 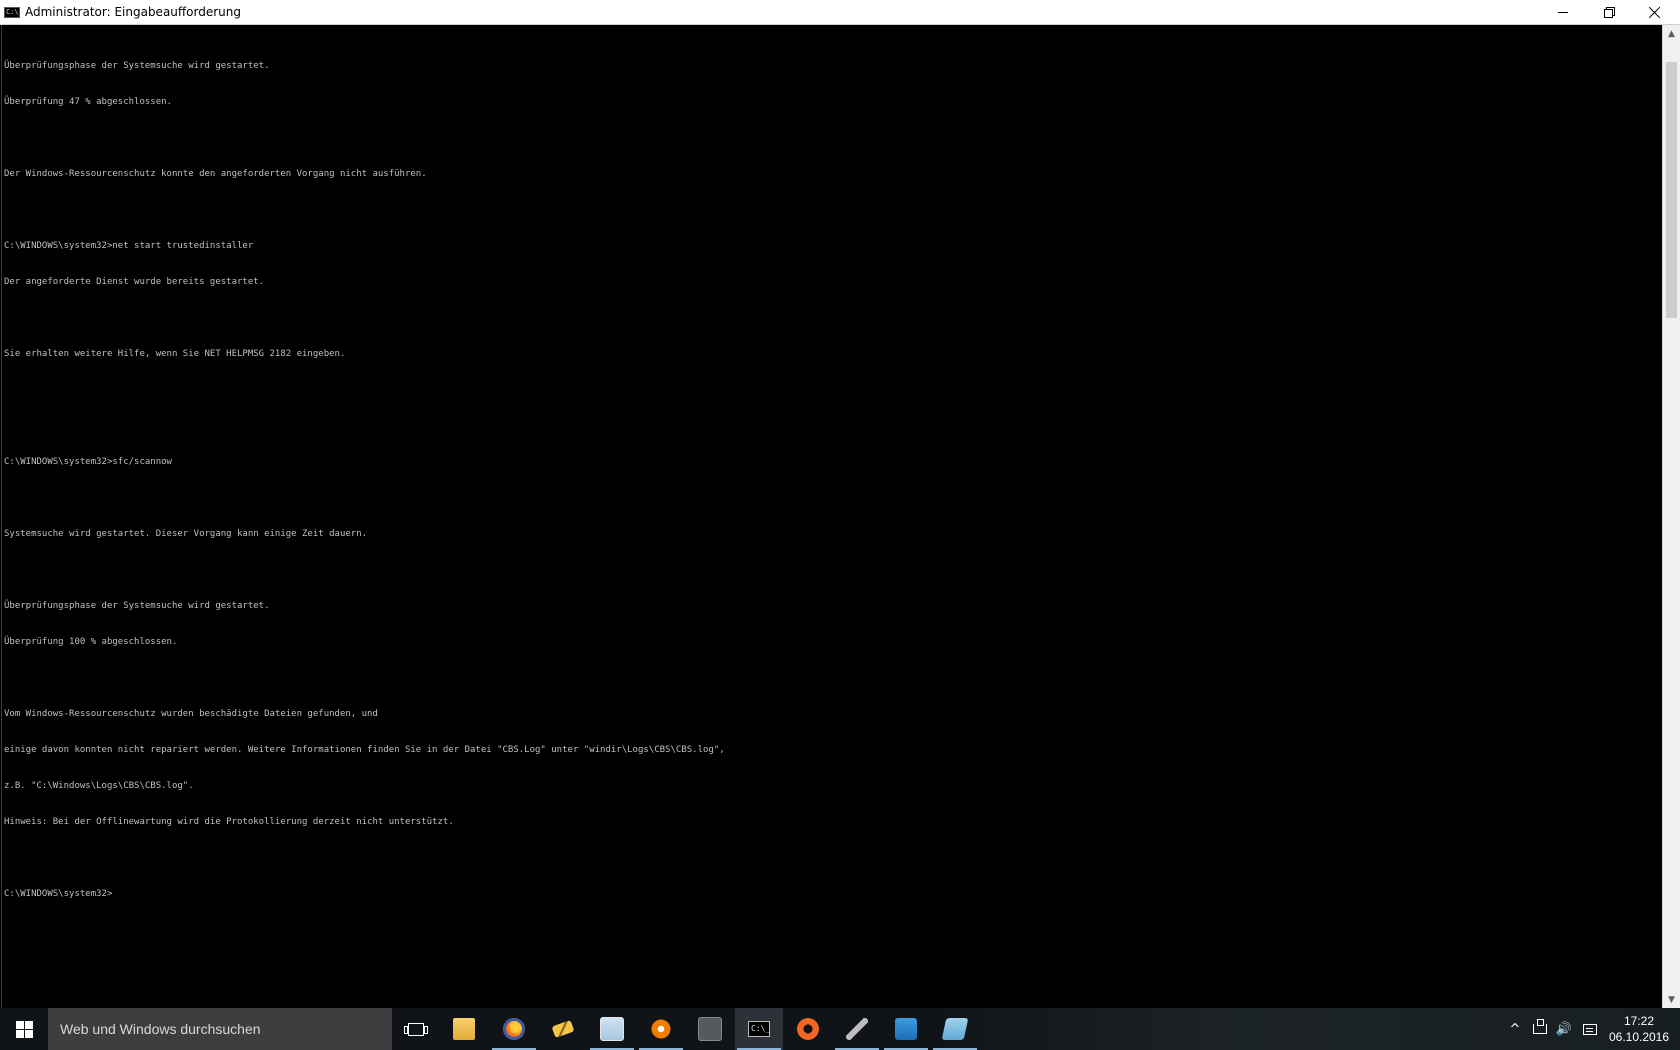 What do you see at coordinates (1671, 999) in the screenshot?
I see `scroll-down-arrow-icon: ▼` at bounding box center [1671, 999].